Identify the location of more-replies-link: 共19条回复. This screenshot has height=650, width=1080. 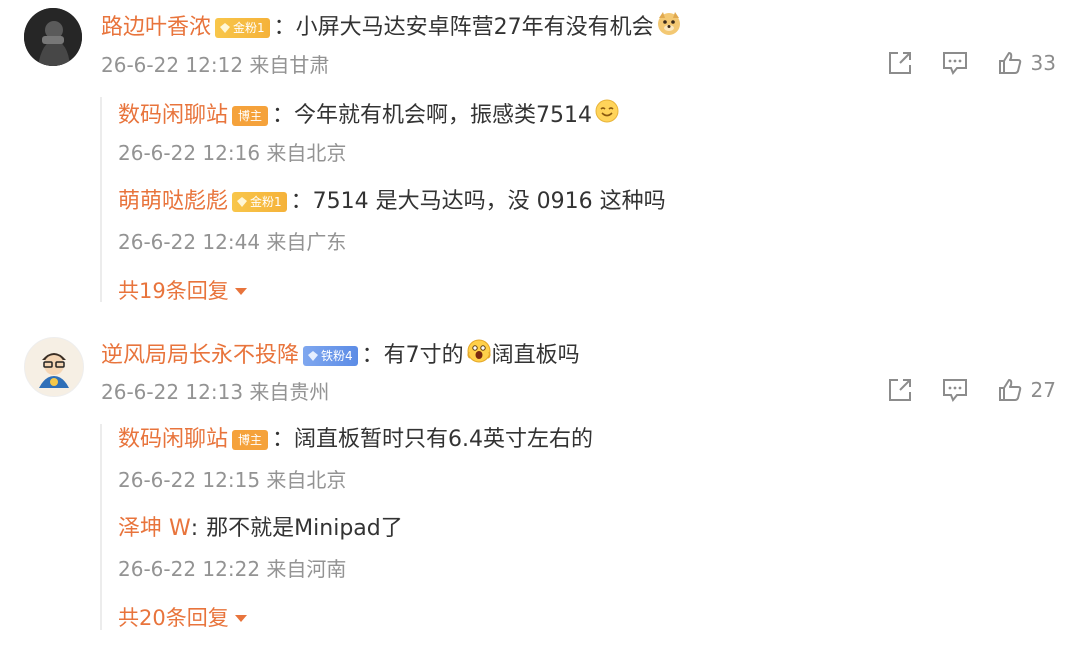
(182, 291).